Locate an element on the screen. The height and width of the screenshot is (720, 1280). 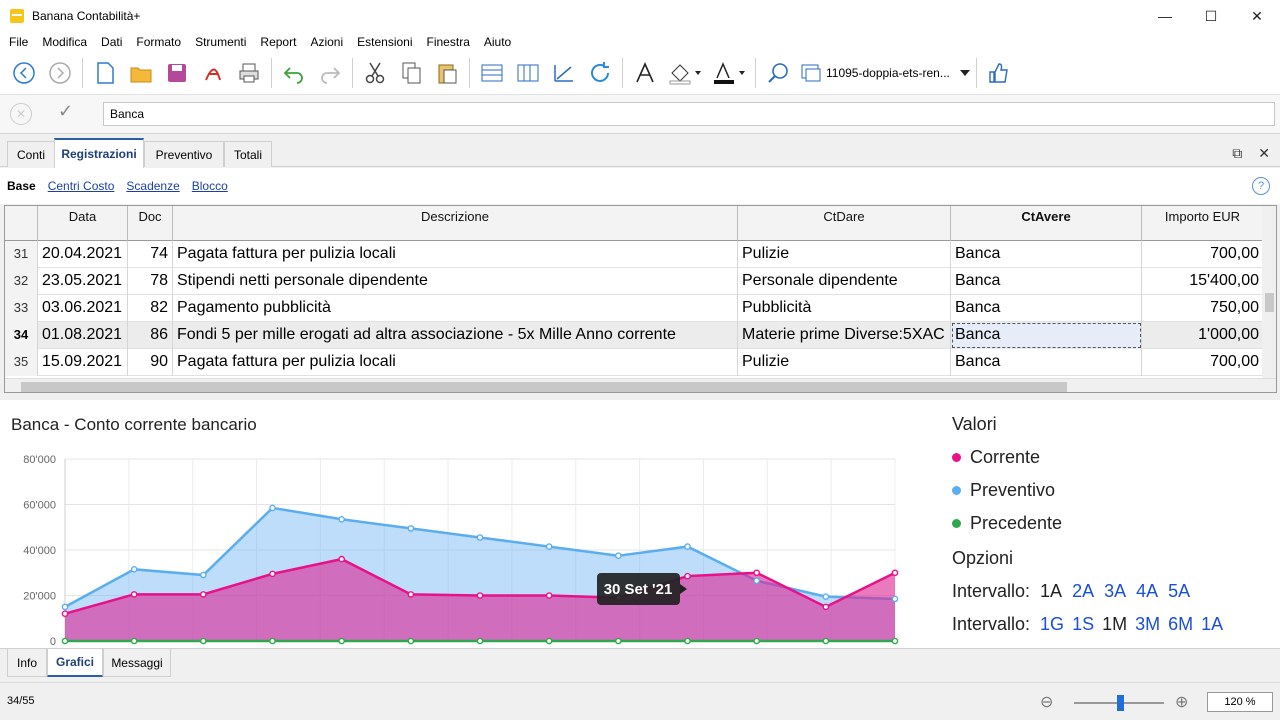
tab-preventivo: Preventivo is located at coordinates (184, 154).